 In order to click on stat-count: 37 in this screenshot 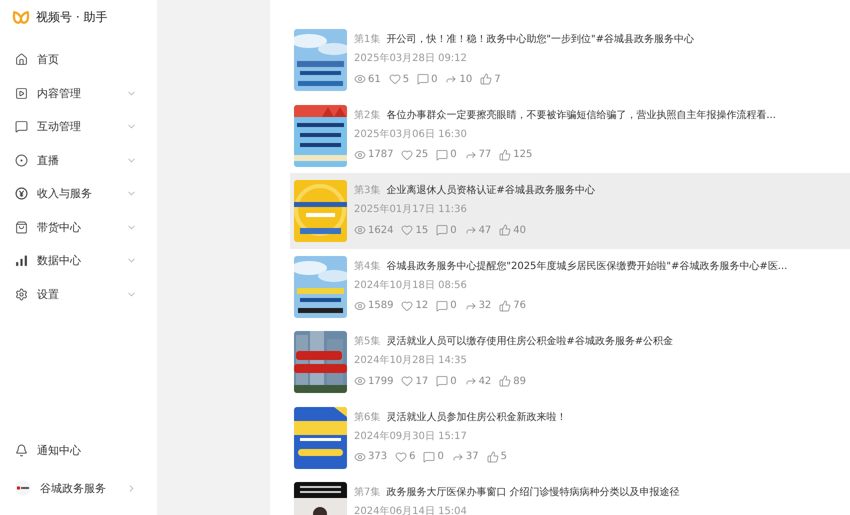, I will do `click(472, 456)`.